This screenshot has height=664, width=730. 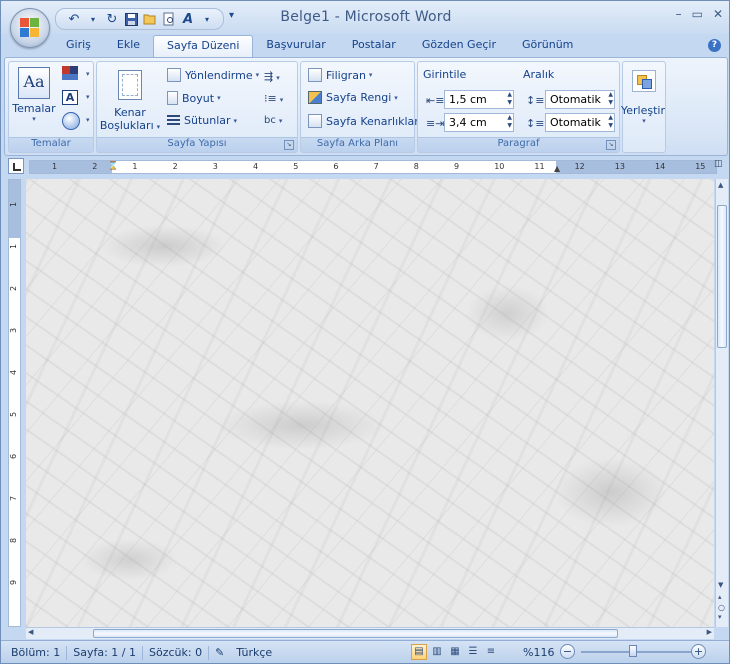 What do you see at coordinates (709, 632) in the screenshot?
I see `scroll-right-icon: ▶` at bounding box center [709, 632].